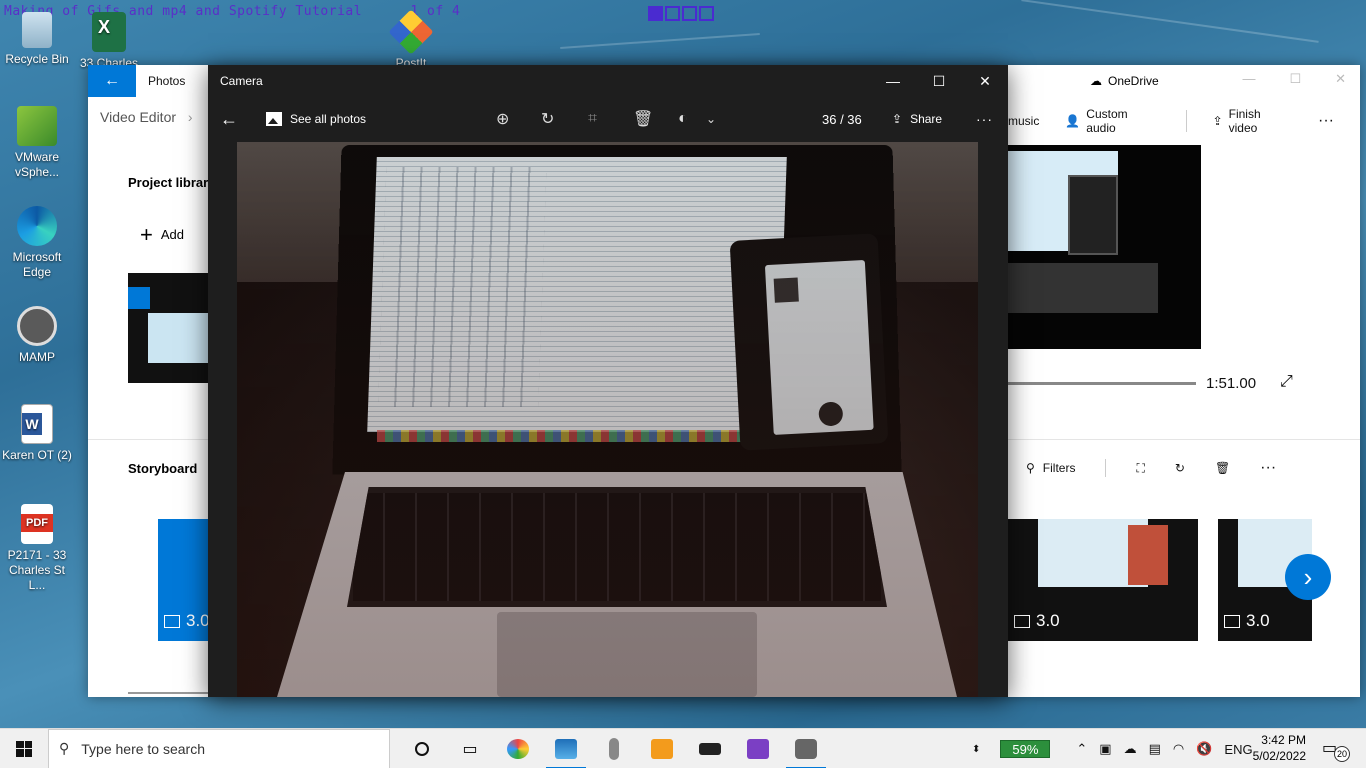  What do you see at coordinates (1104, 247) in the screenshot?
I see `video-preview` at bounding box center [1104, 247].